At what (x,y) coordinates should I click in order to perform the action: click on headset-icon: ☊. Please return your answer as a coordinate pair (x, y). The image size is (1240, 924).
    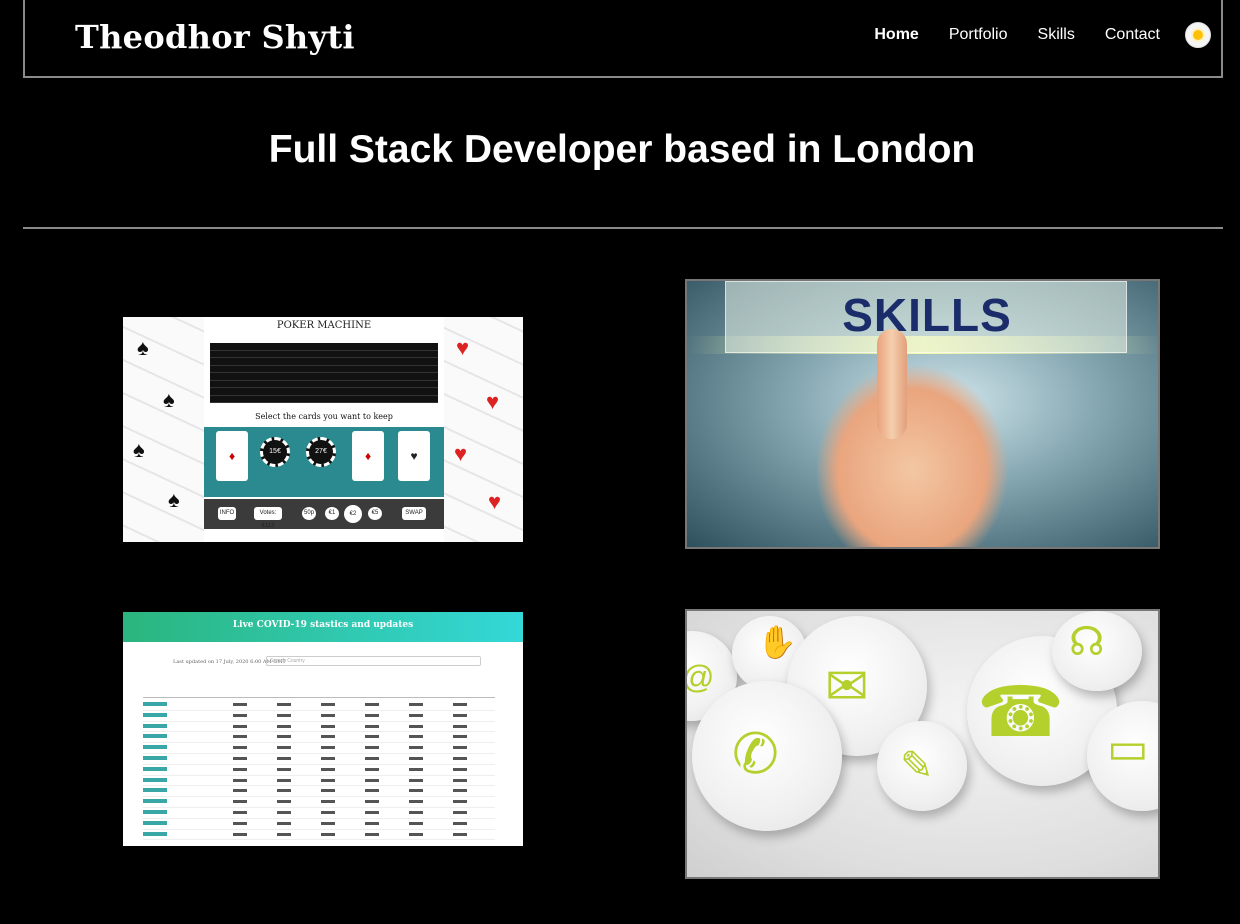
    Looking at the image, I should click on (1087, 642).